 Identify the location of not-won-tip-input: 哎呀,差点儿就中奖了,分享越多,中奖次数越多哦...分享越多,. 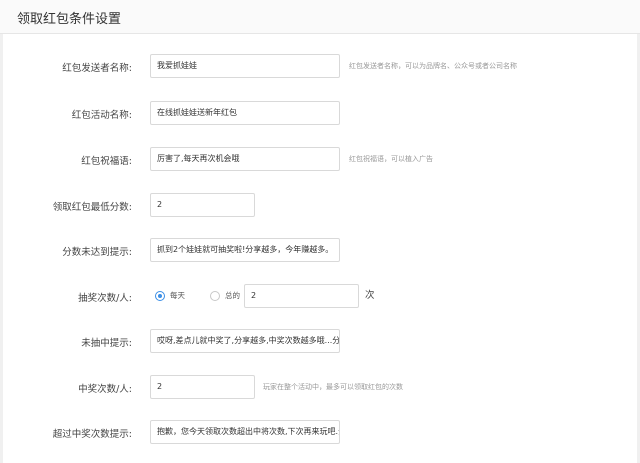
(245, 341).